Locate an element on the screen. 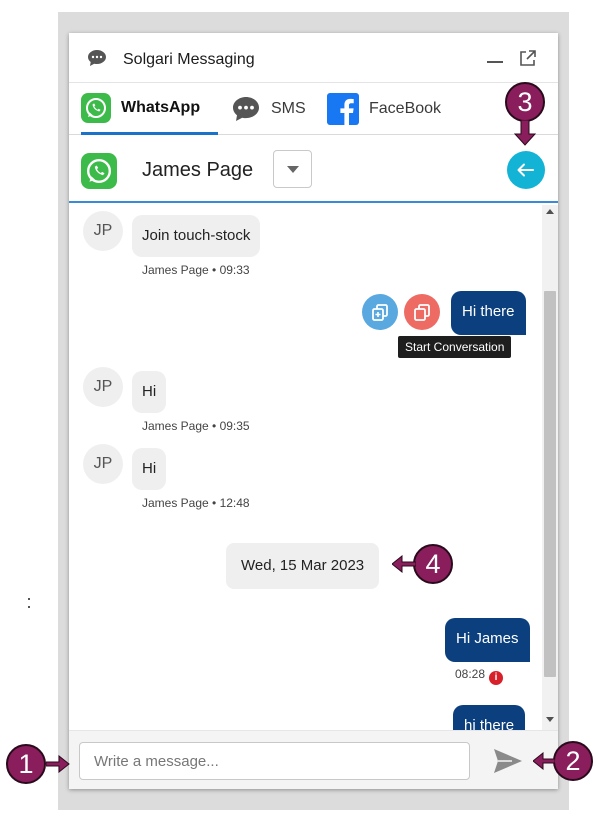 This screenshot has width=599, height=820. tab-facebook-label: FaceBook is located at coordinates (405, 108).